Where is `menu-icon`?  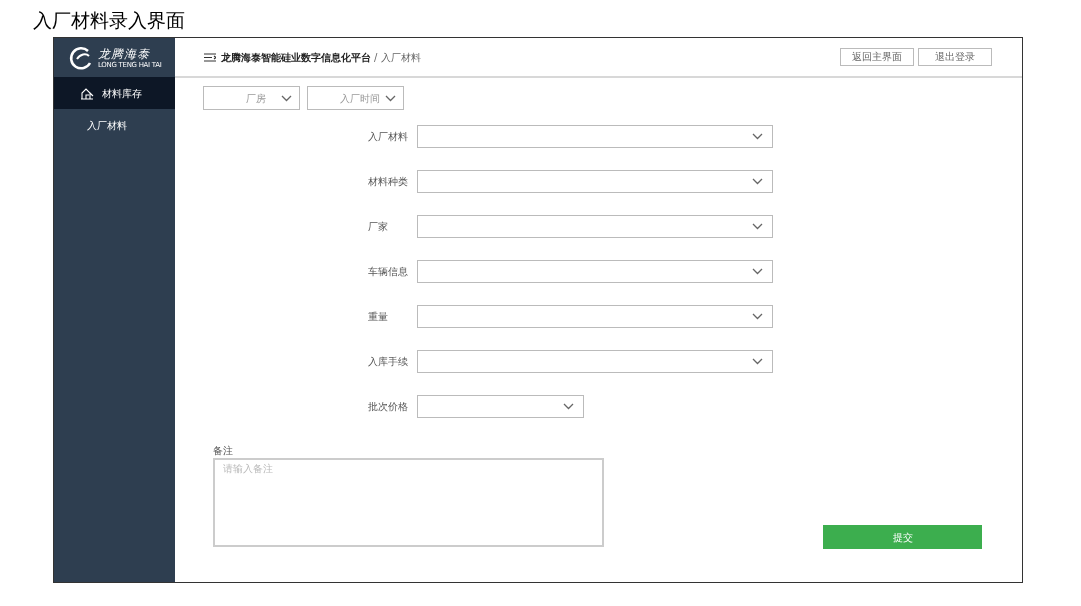
menu-icon is located at coordinates (210, 57).